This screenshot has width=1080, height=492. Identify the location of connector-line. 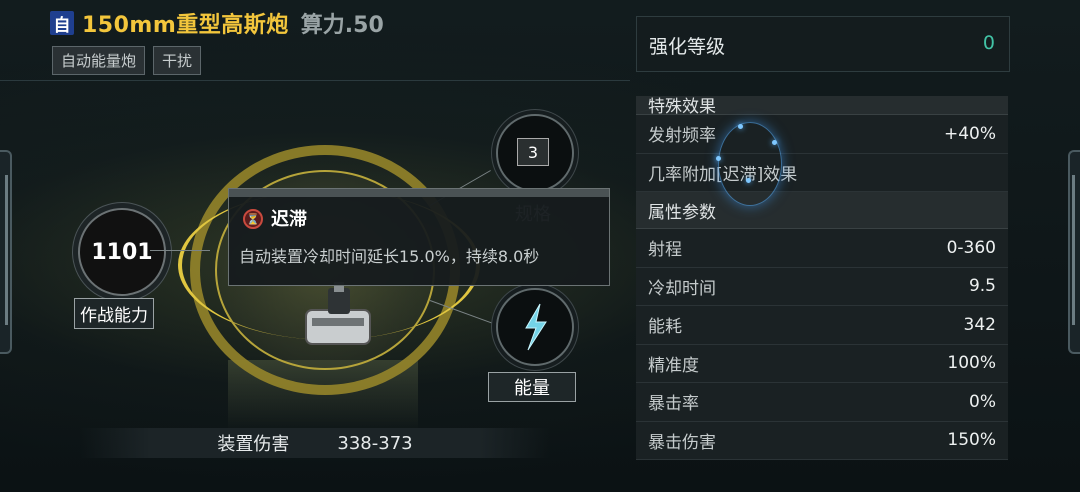
(180, 250).